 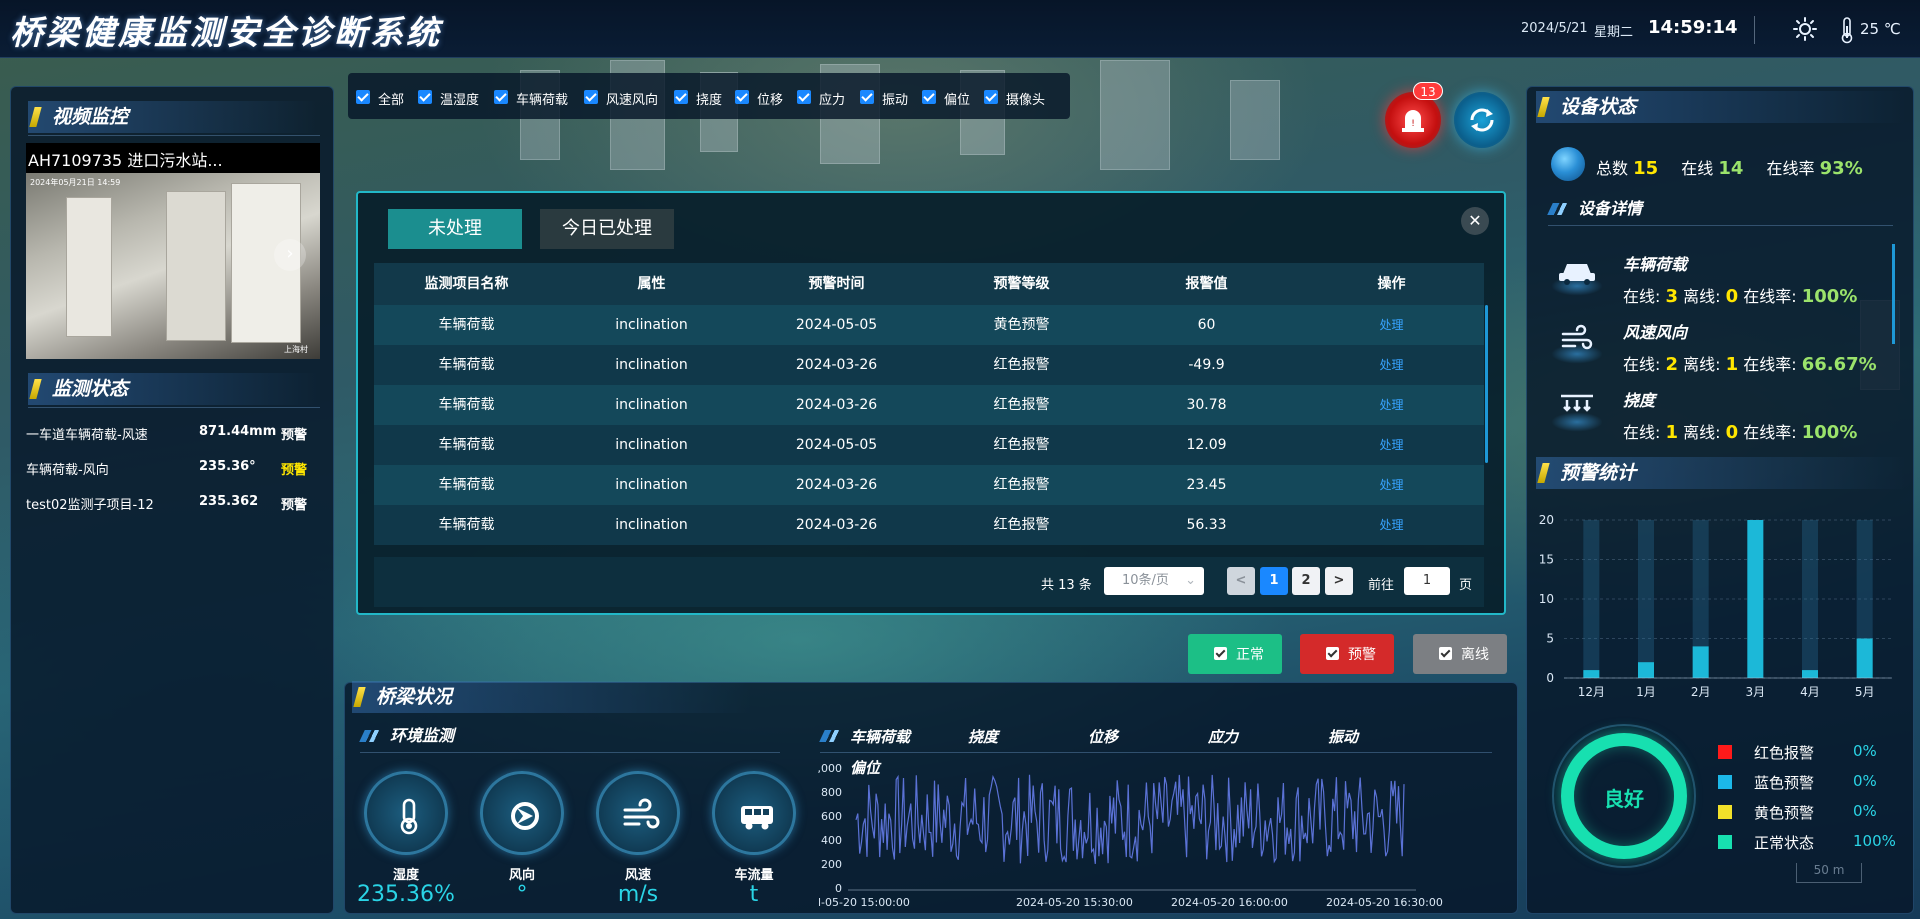 I want to click on siren-icon: !, so click(x=1413, y=120).